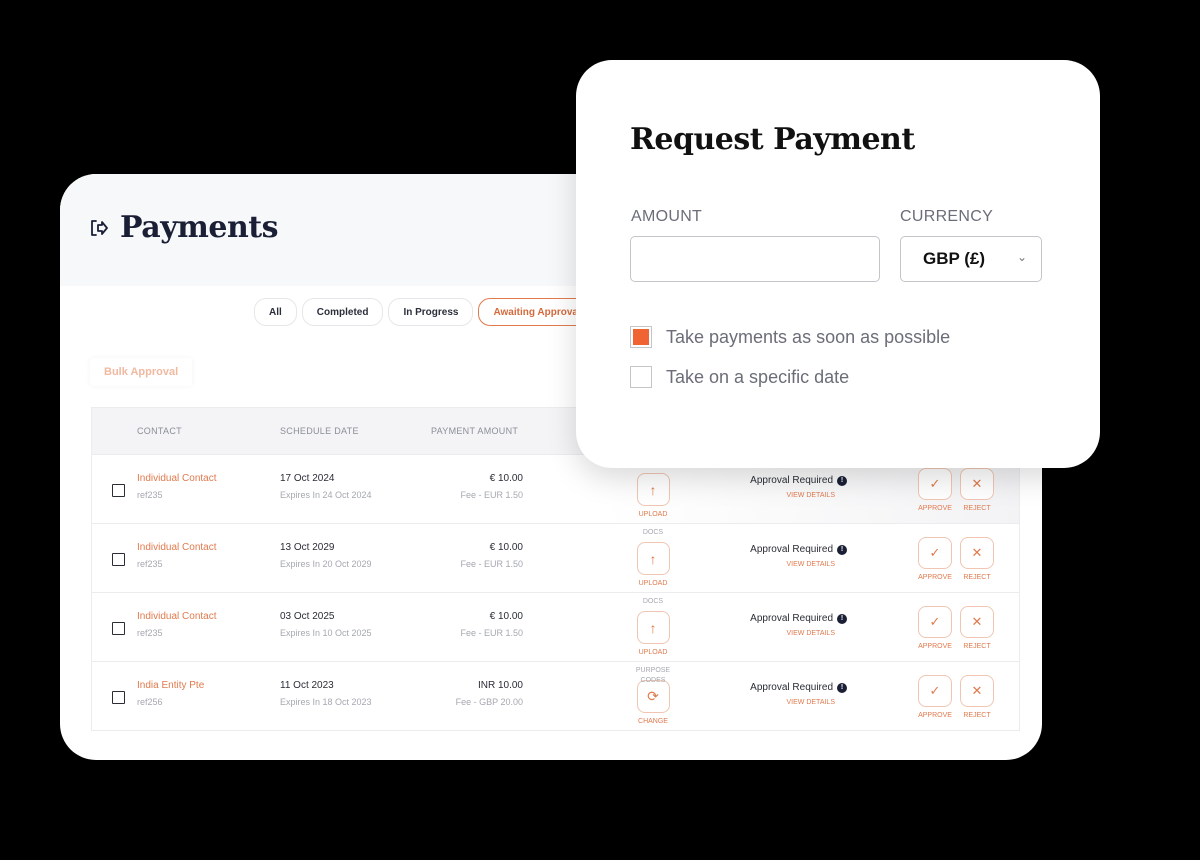 This screenshot has height=860, width=1200. I want to click on column-header-contact: CONTACT, so click(159, 431).